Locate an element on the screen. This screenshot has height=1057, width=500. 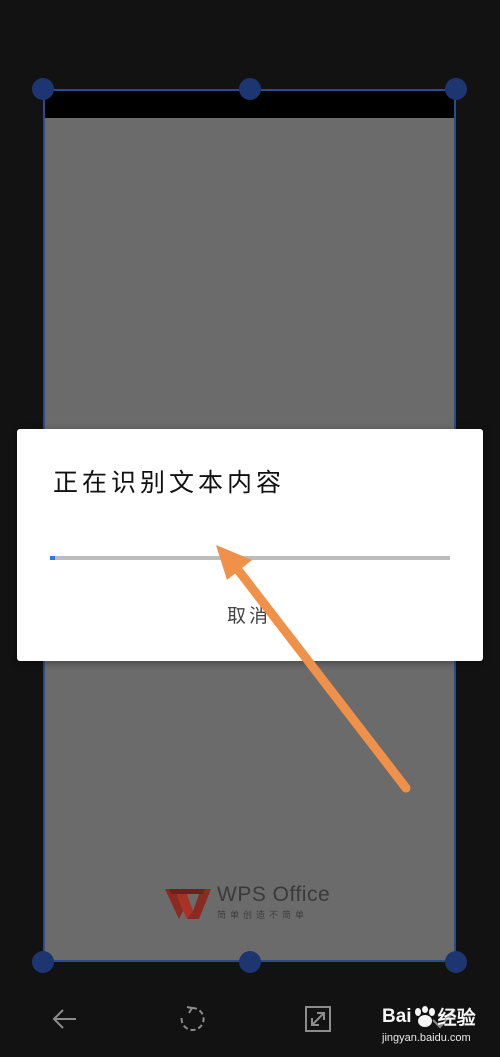
baidu-jingyan-watermark: Bai 经验 jingyan.baidu.com is located at coordinates (429, 1023).